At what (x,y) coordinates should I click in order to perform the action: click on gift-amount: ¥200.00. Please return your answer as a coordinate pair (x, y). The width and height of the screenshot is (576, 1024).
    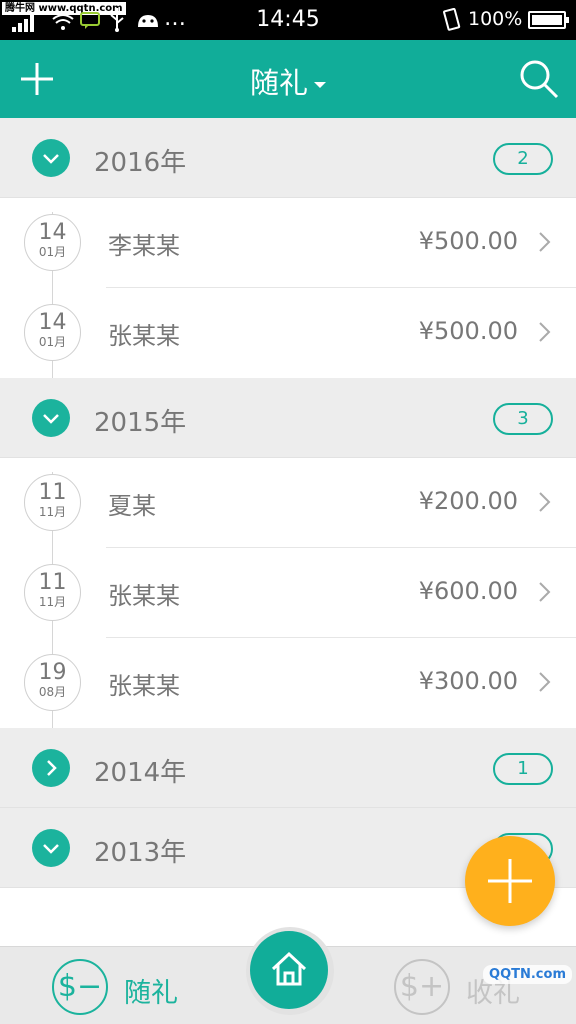
    Looking at the image, I should click on (468, 501).